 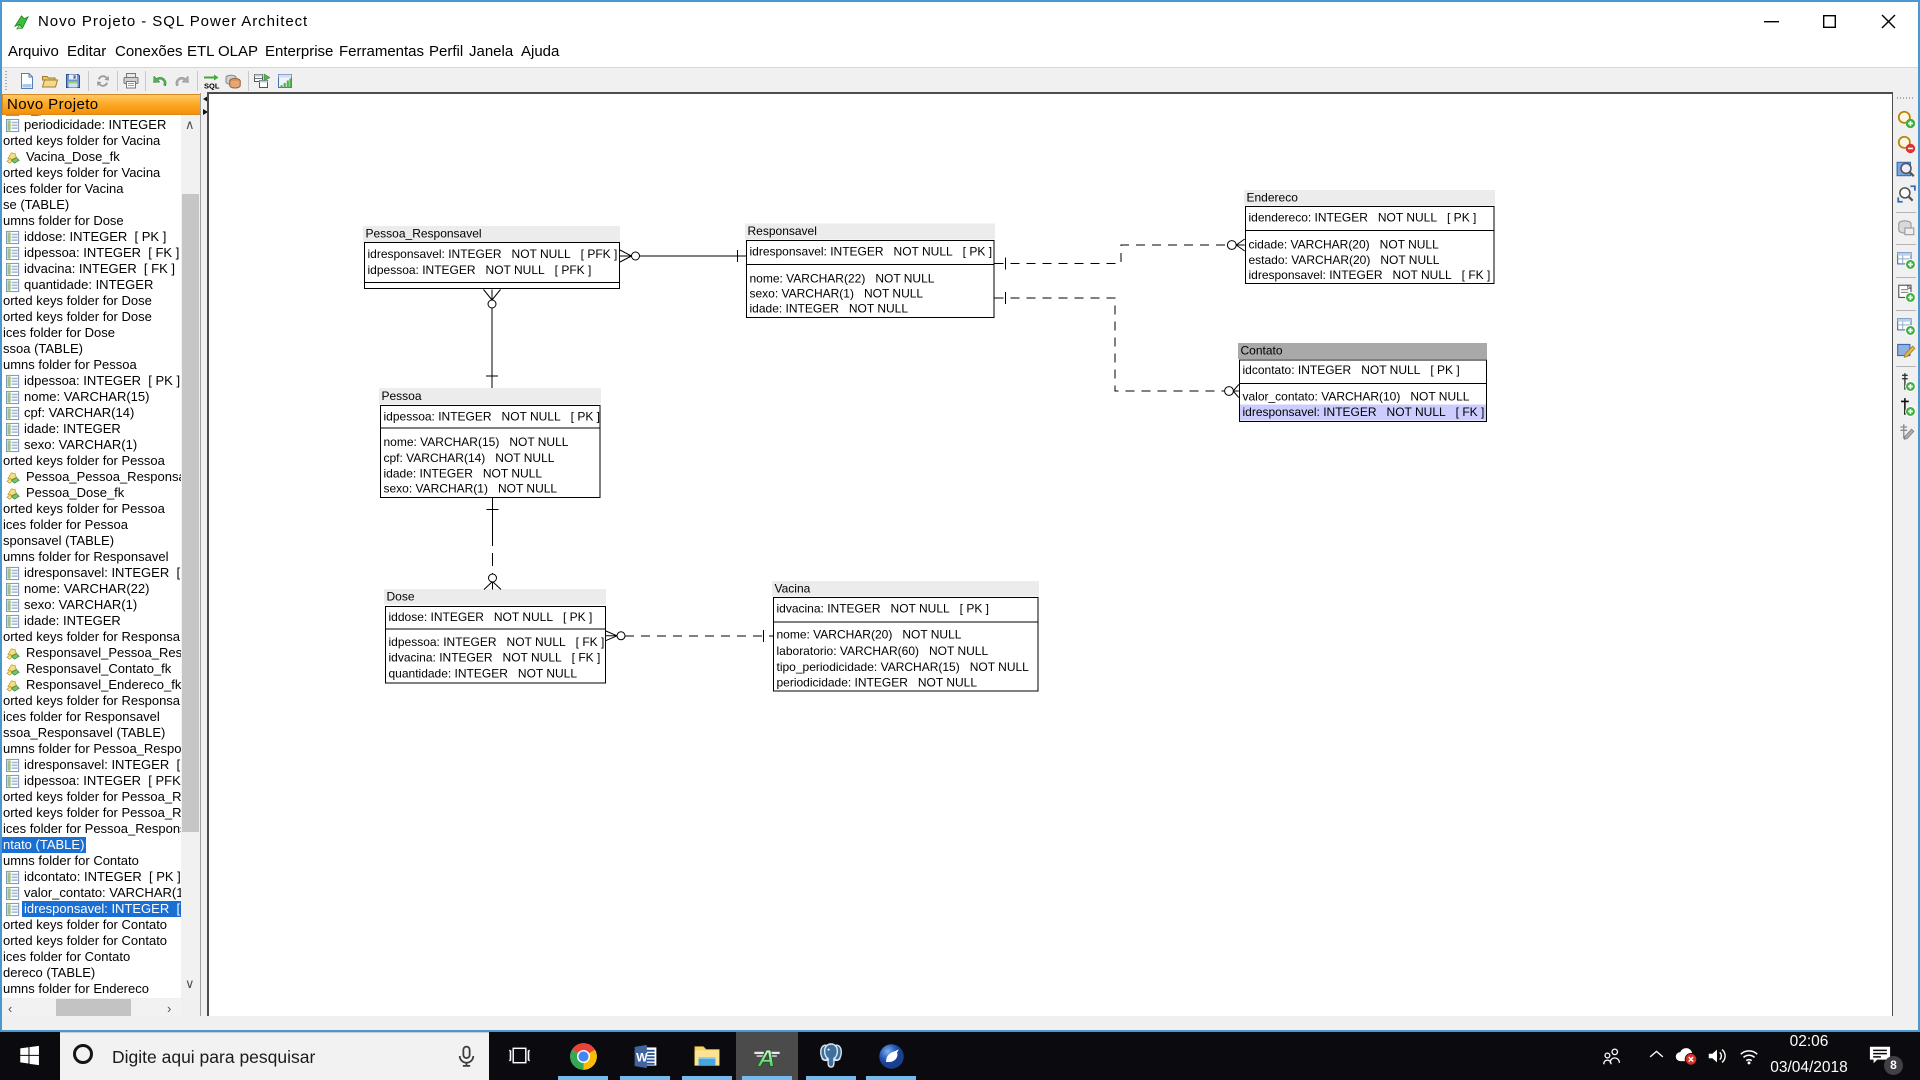 I want to click on svg-text: SQL, so click(x=212, y=86).